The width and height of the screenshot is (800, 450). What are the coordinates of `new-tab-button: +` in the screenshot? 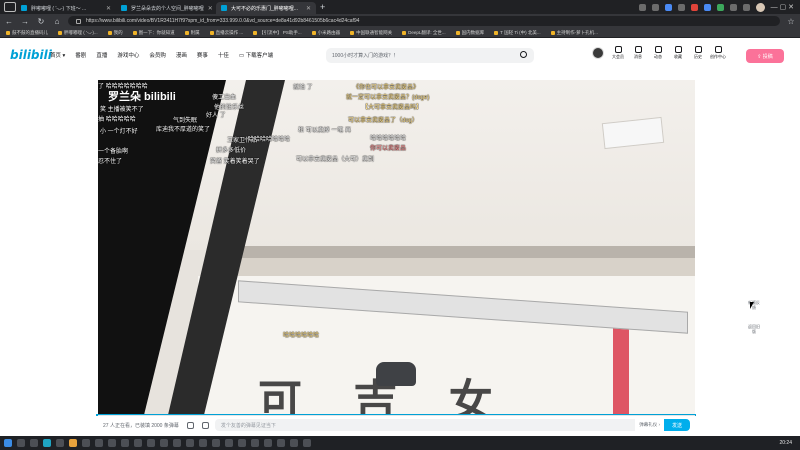 It's located at (322, 7).